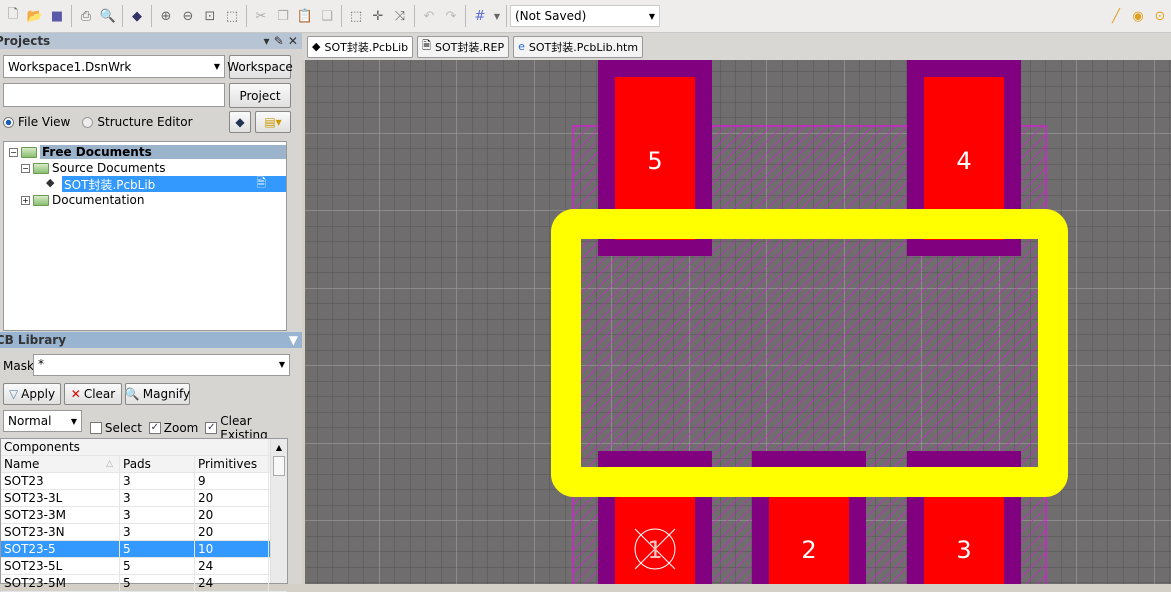 The width and height of the screenshot is (1171, 592). I want to click on copy-icon: ❐, so click(283, 16).